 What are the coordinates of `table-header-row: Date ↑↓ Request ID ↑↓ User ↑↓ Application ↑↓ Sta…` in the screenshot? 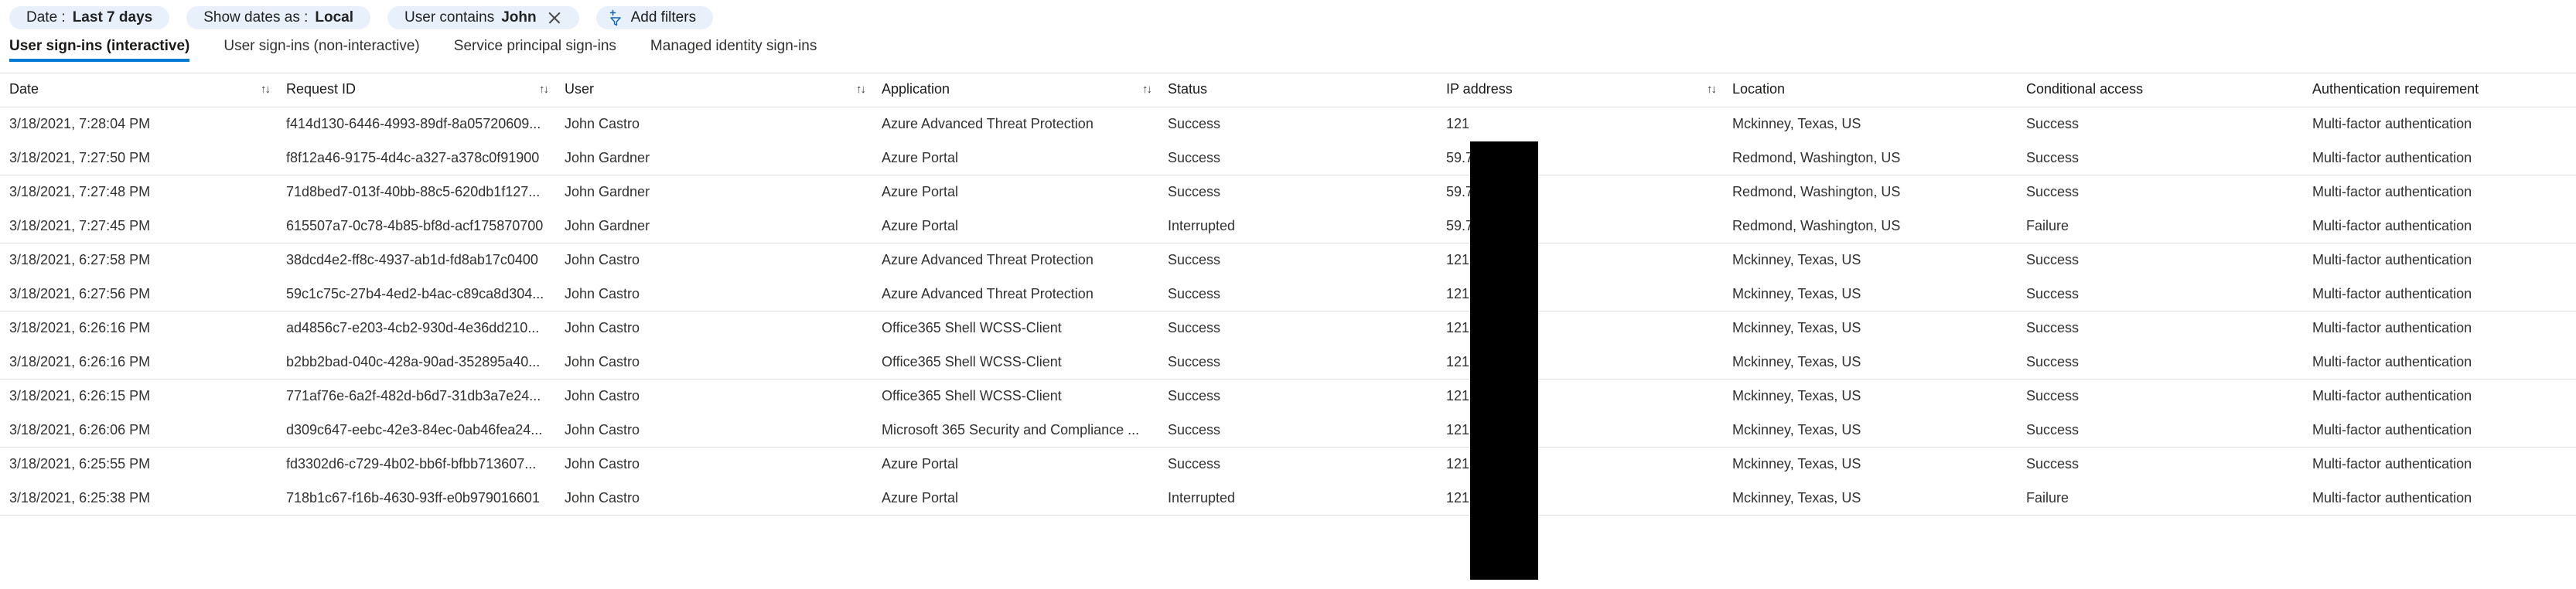 It's located at (1288, 90).